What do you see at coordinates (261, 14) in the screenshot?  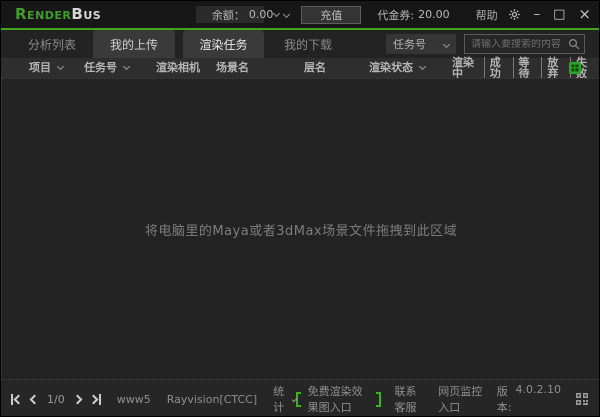 I see `balance-value: 0.00` at bounding box center [261, 14].